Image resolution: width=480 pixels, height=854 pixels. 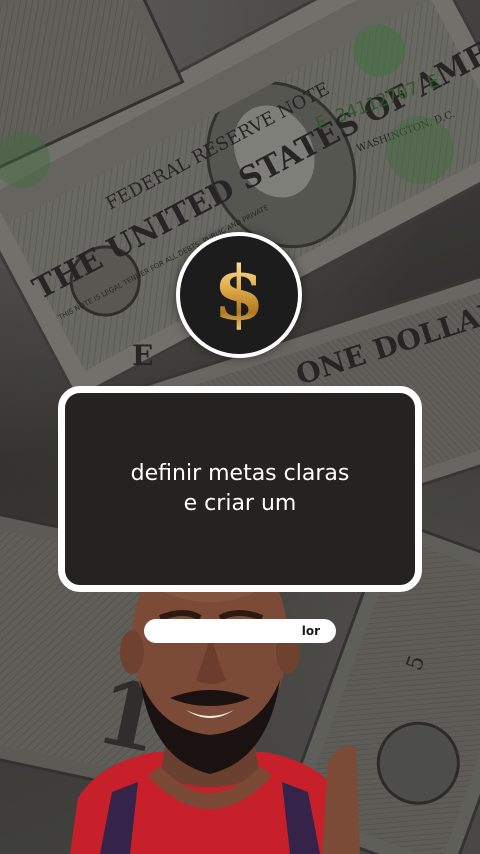 I want to click on bill-five-text: 5, so click(x=416, y=663).